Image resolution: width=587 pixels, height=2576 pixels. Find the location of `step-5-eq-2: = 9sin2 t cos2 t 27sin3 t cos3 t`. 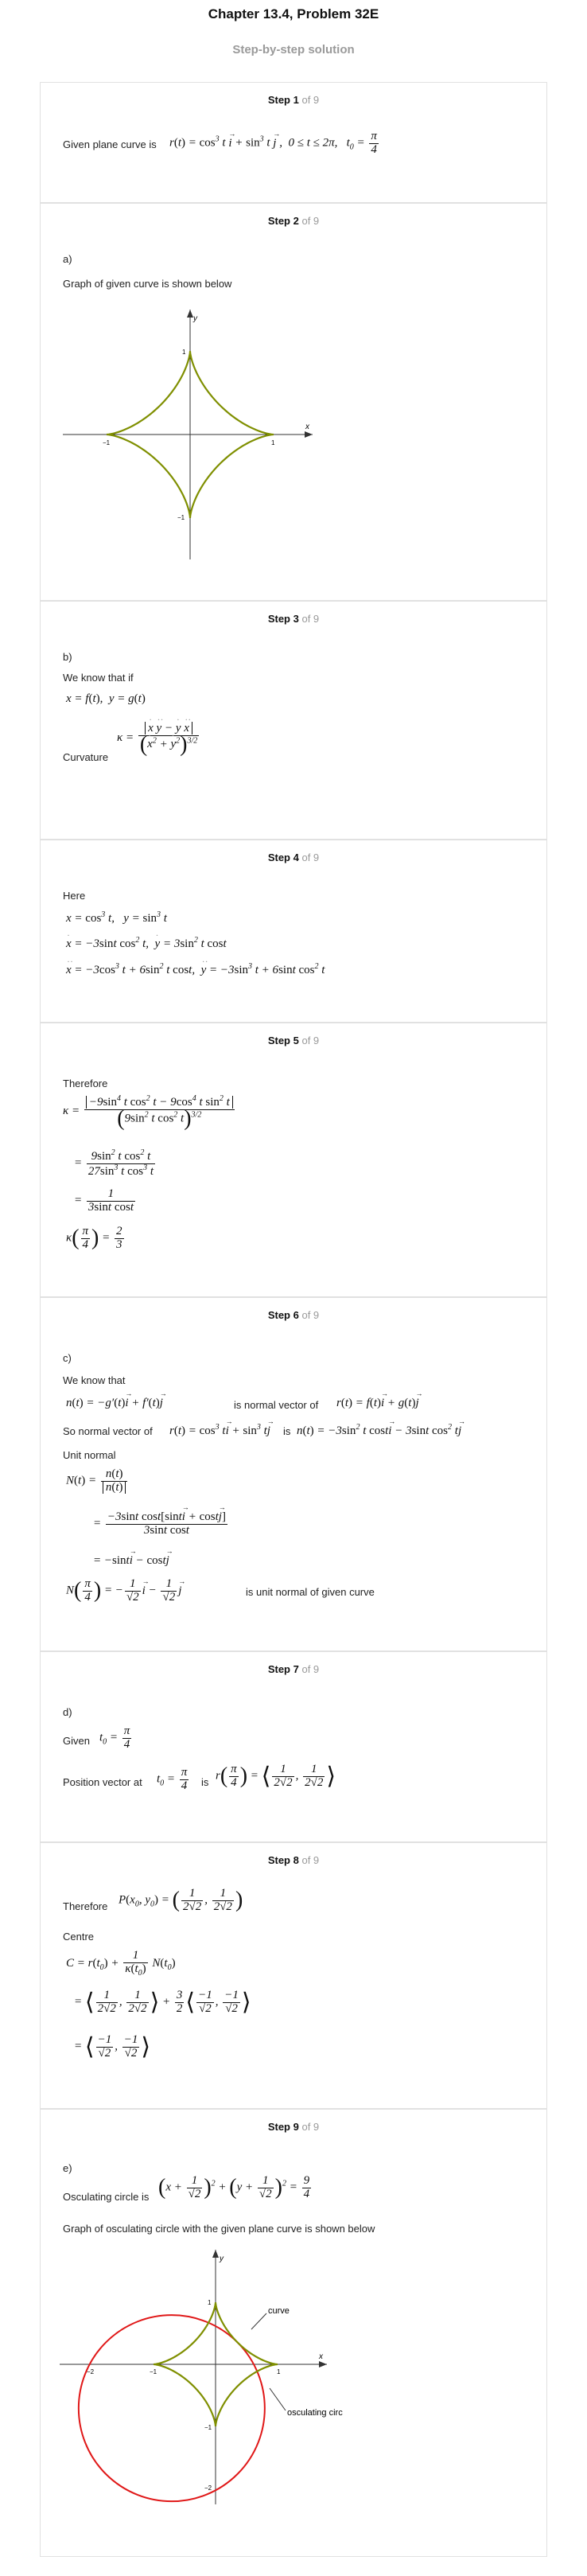

step-5-eq-2: = 9sin2 t cos2 t 27sin3 t cos3 t is located at coordinates (115, 1163).